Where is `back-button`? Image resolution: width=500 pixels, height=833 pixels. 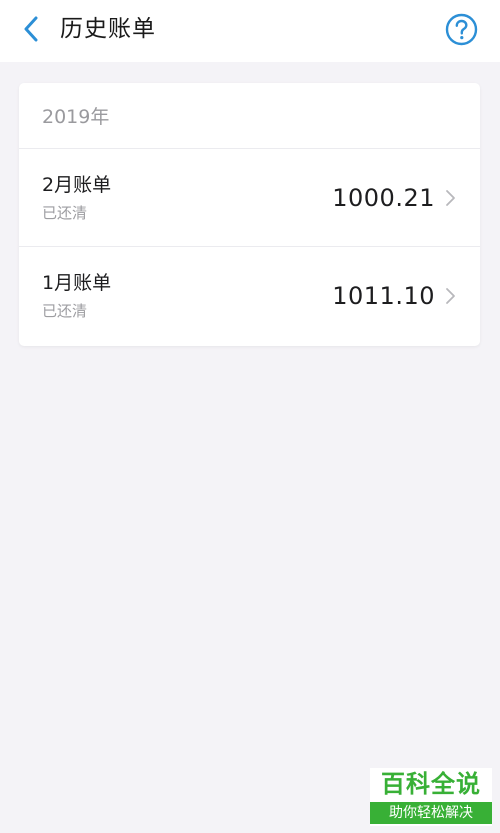 back-button is located at coordinates (31, 29).